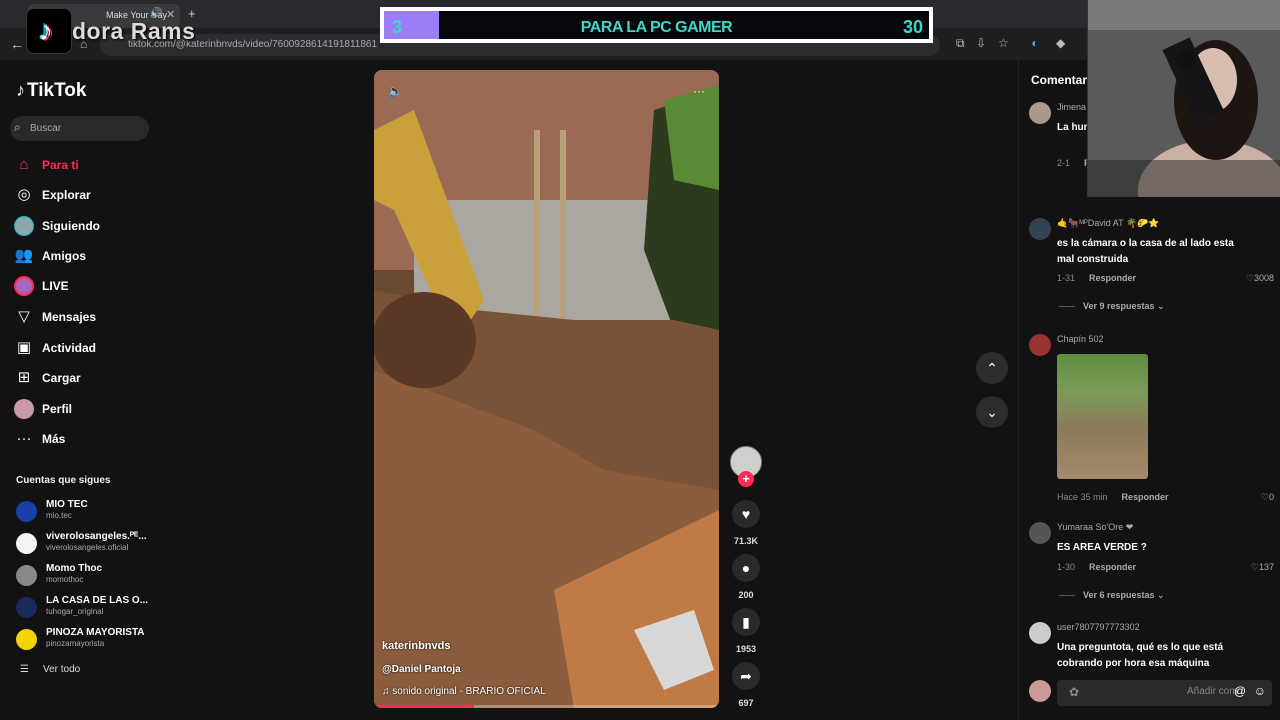 The height and width of the screenshot is (720, 1280). What do you see at coordinates (49, 31) in the screenshot?
I see `tiktok-logo-badge: ♪` at bounding box center [49, 31].